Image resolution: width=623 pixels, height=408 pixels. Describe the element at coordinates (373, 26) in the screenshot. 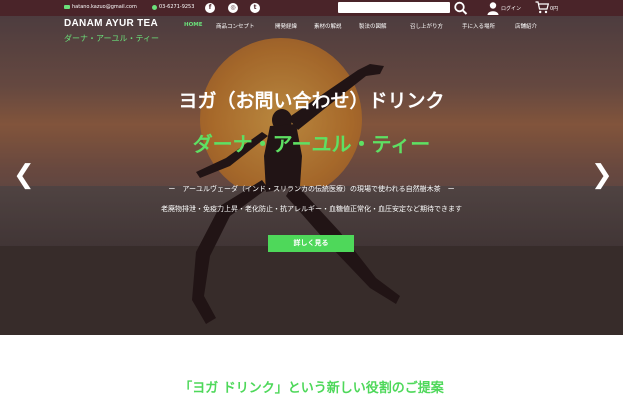

I see `nav-process: 製法の図解` at that location.